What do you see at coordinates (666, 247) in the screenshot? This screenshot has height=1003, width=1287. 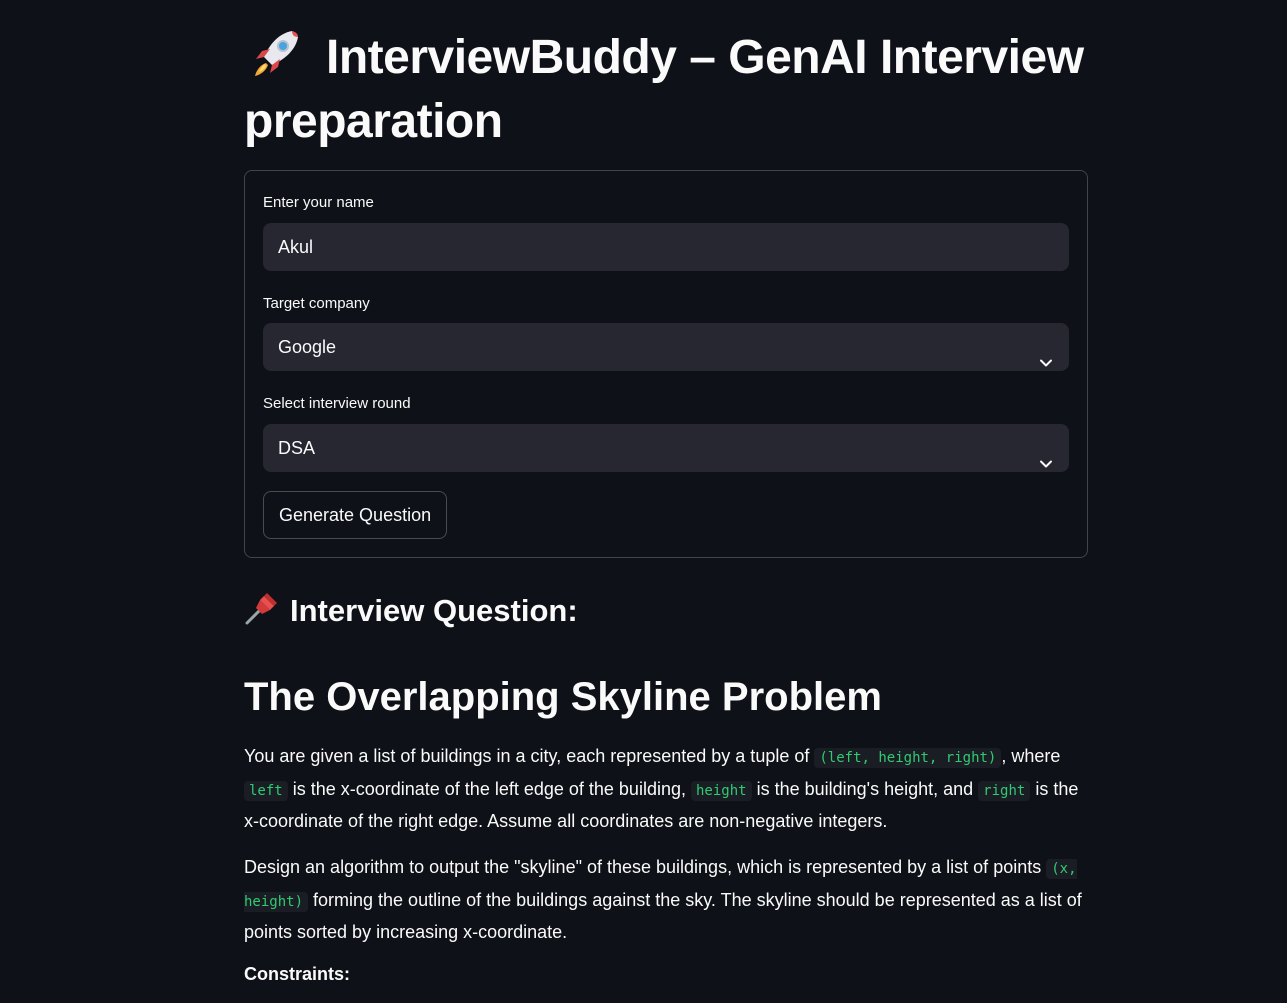 I see `name-input: Akul` at bounding box center [666, 247].